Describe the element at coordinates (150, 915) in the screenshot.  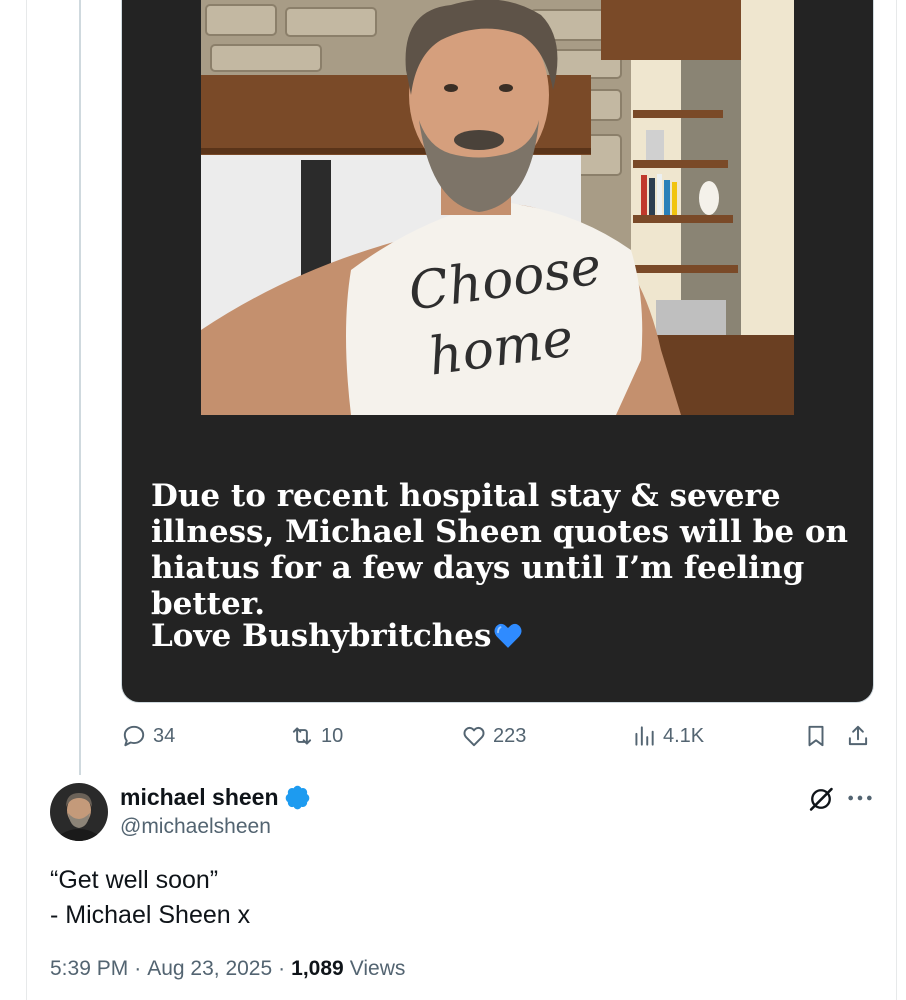
I see `reply-text-line: - Michael Sheen x` at that location.